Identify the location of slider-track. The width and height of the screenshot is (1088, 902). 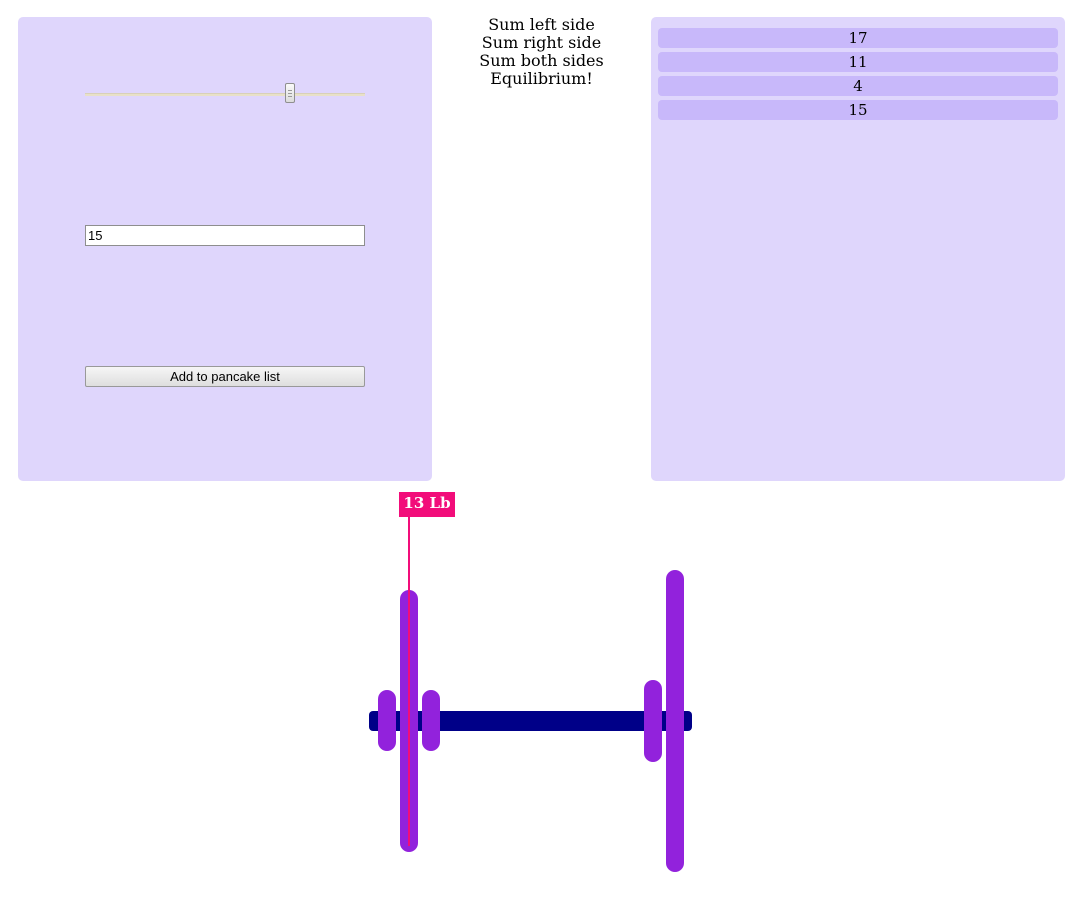
(225, 94).